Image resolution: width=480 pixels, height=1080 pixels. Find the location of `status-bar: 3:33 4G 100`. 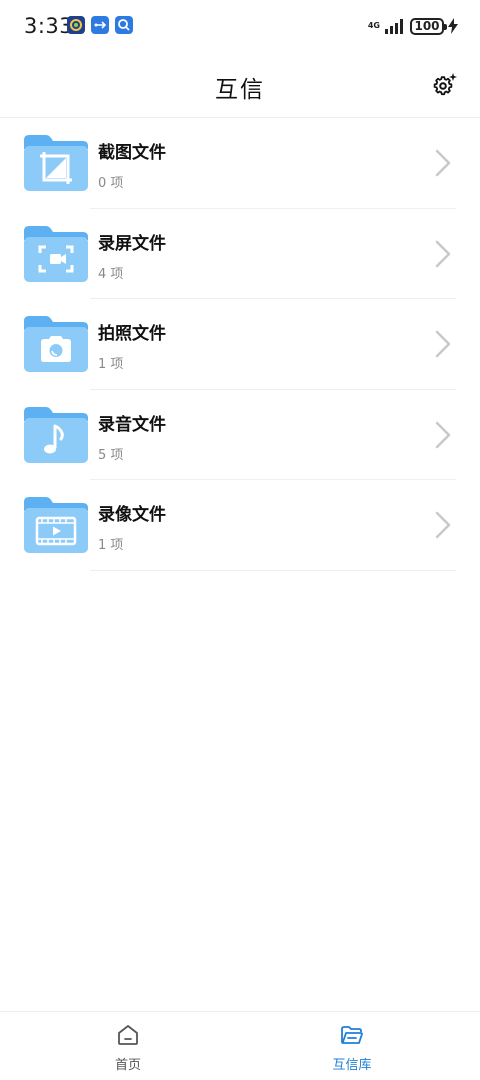

status-bar: 3:33 4G 100 is located at coordinates (240, 26).